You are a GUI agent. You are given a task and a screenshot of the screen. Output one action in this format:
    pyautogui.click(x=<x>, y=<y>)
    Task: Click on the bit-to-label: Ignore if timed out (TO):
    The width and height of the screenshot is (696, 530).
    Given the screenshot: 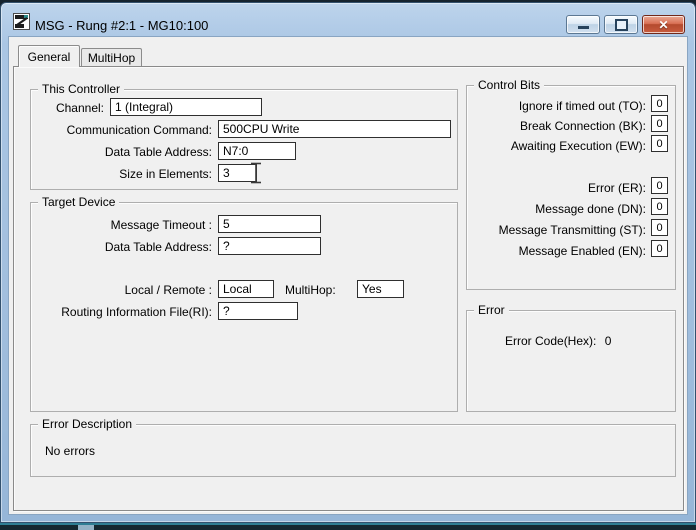 What is the action you would take?
    pyautogui.click(x=582, y=106)
    